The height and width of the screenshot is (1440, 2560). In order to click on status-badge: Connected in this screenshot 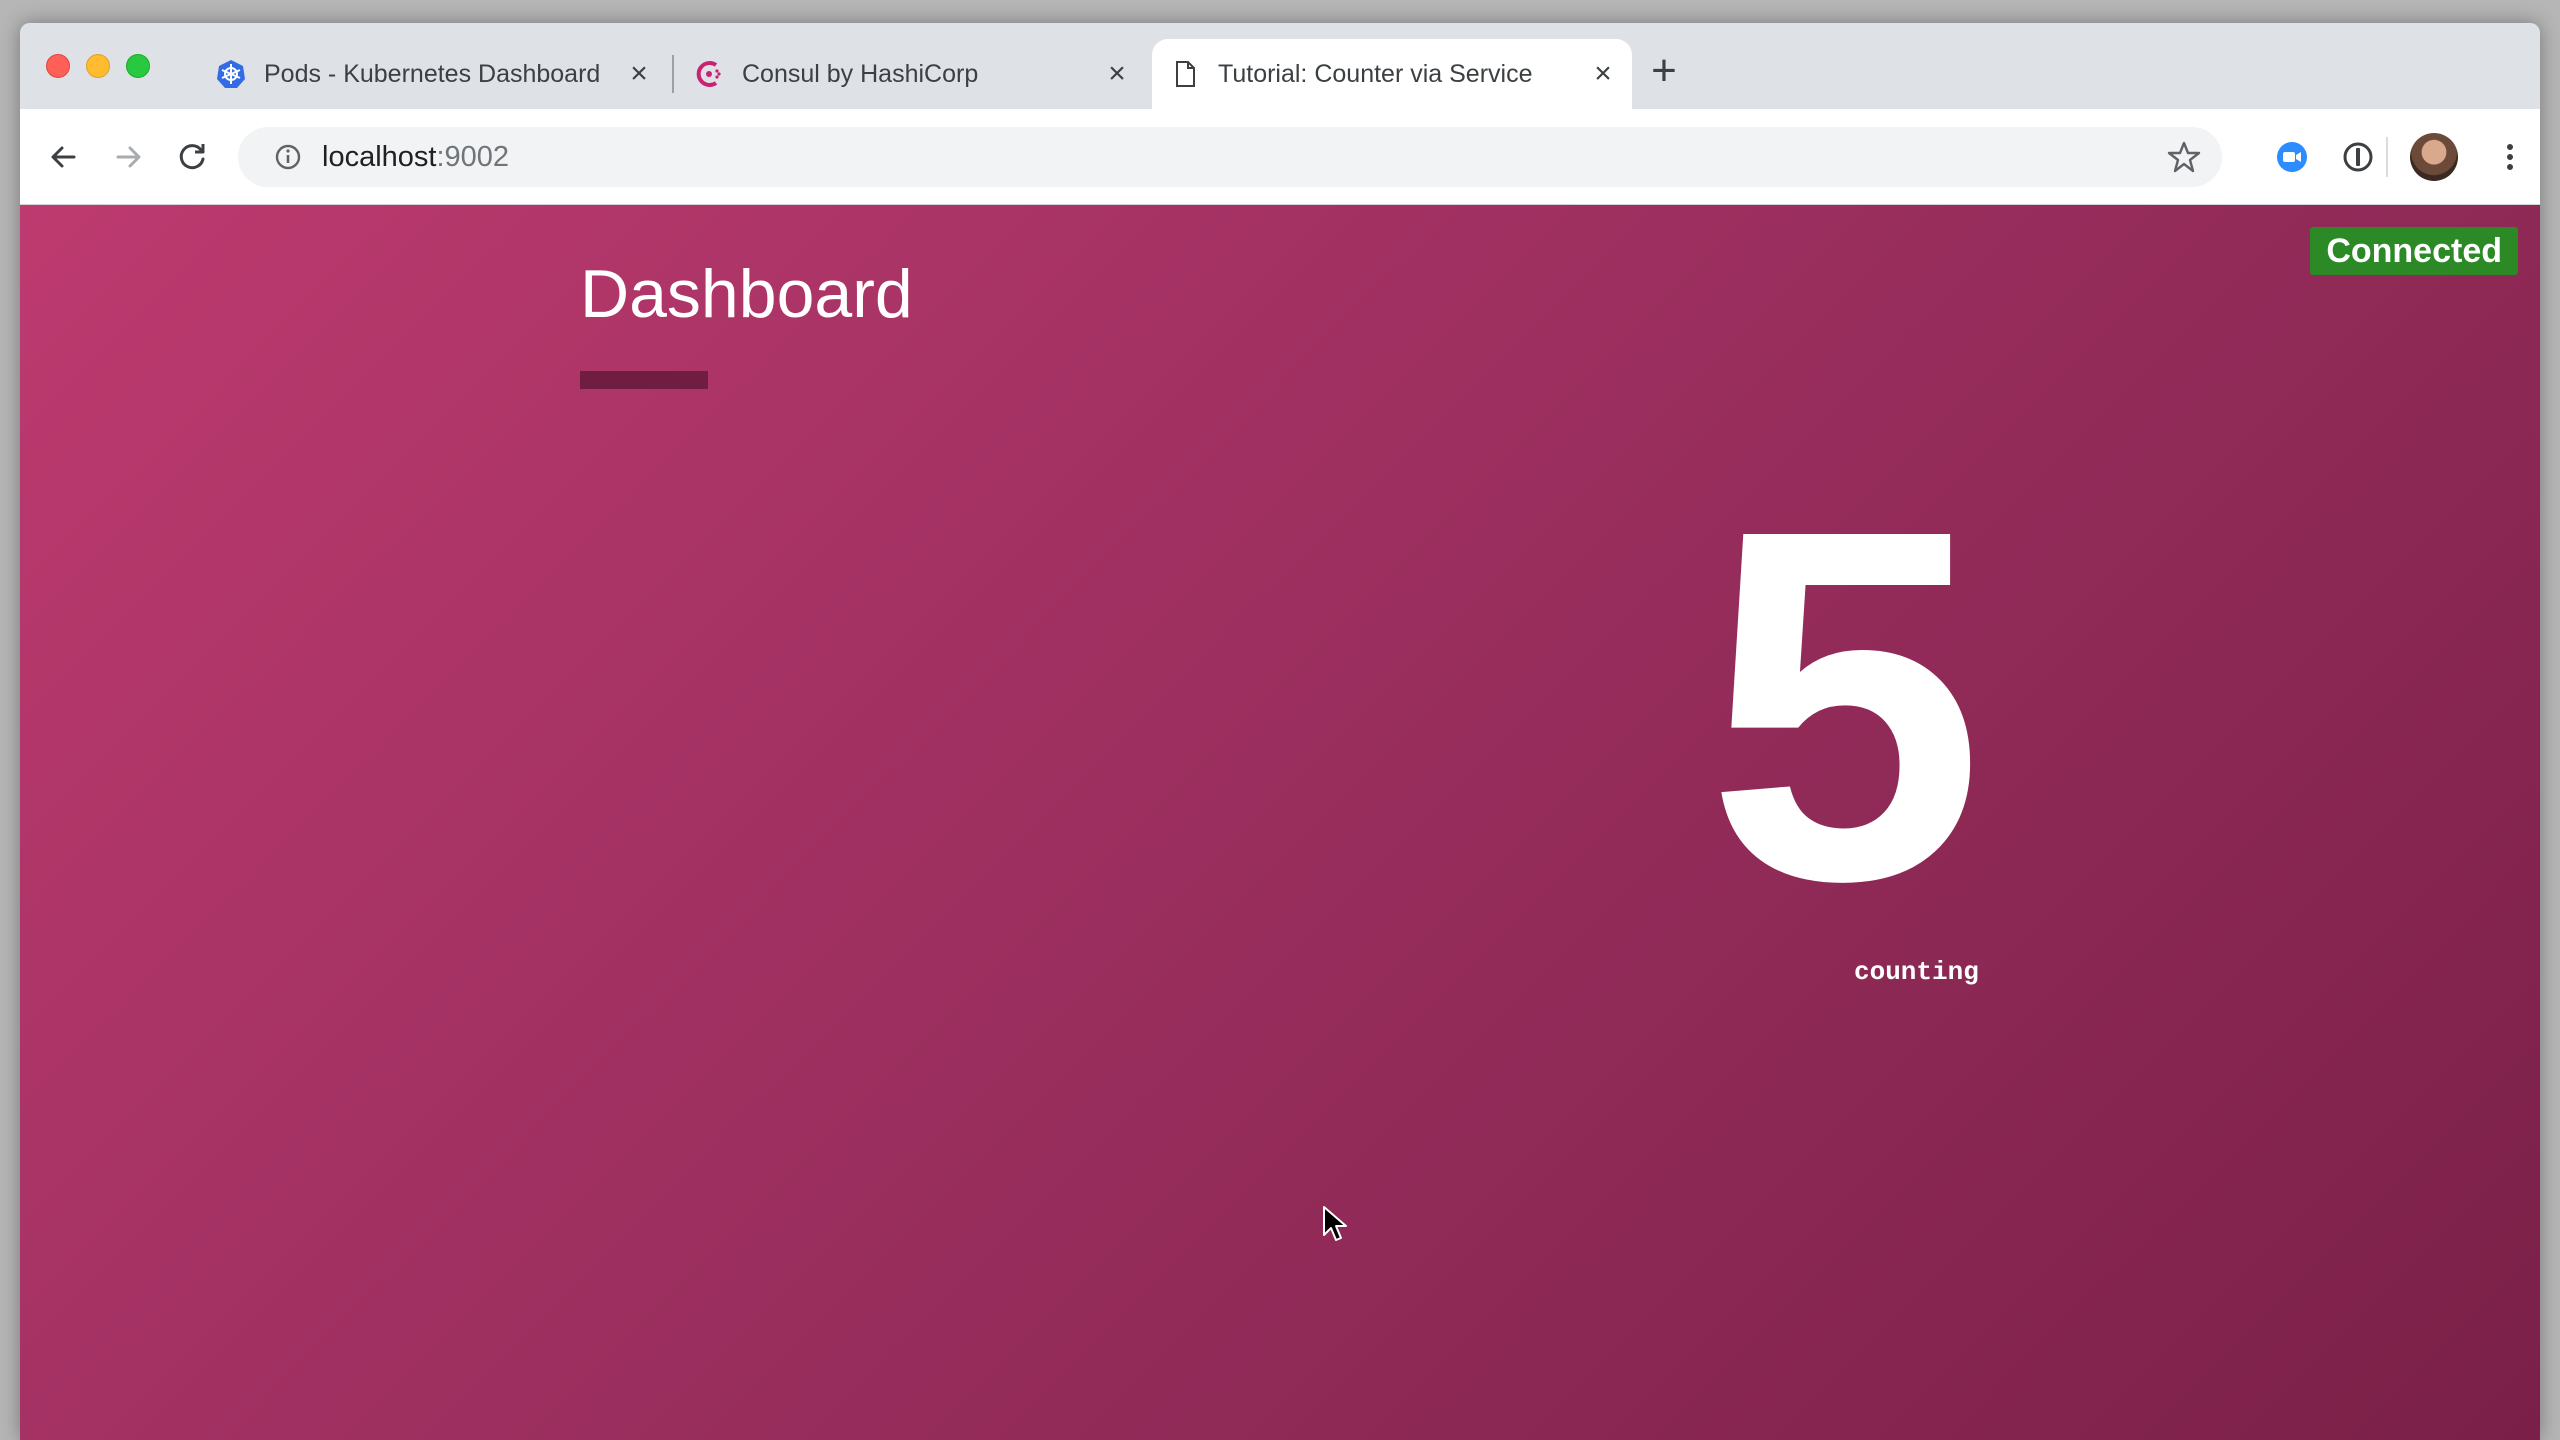, I will do `click(2414, 251)`.